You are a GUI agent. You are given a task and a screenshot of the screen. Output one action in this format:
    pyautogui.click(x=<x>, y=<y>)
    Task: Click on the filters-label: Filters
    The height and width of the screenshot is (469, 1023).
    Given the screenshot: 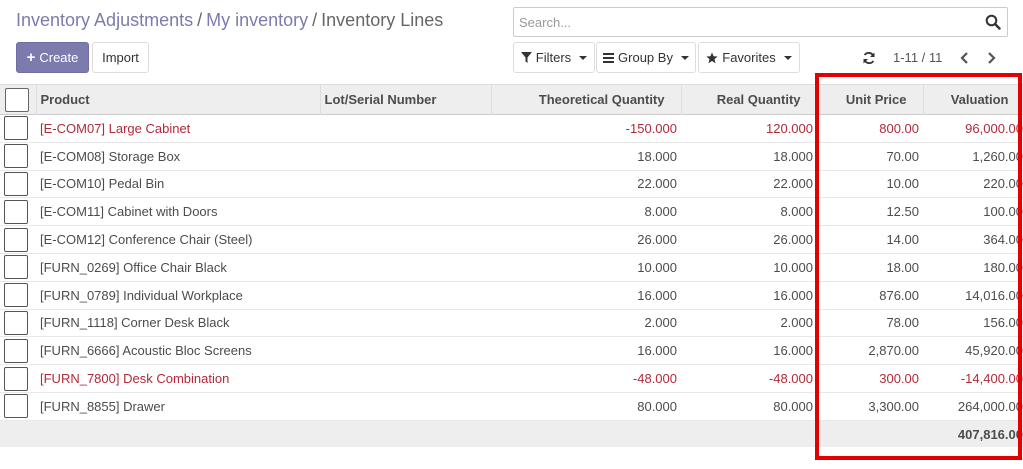 What is the action you would take?
    pyautogui.click(x=553, y=57)
    